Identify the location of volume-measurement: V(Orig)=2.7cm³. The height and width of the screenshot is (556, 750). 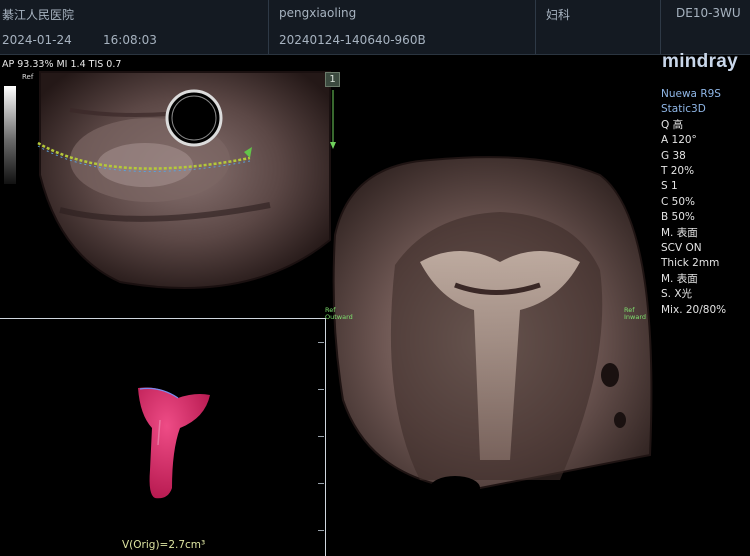
(164, 545).